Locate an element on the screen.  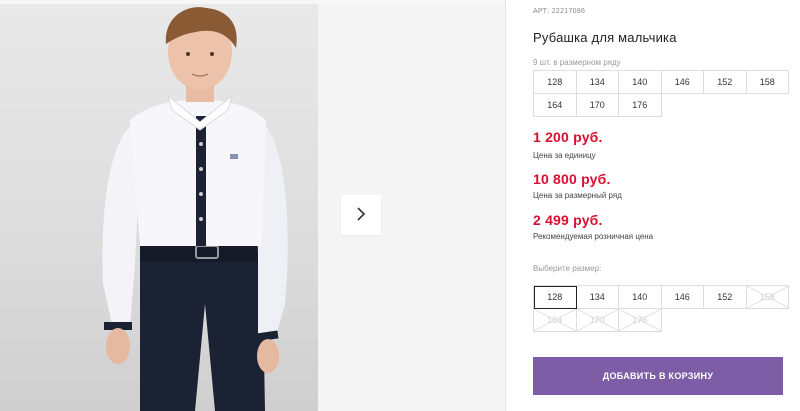
divider is located at coordinates (505, 205).